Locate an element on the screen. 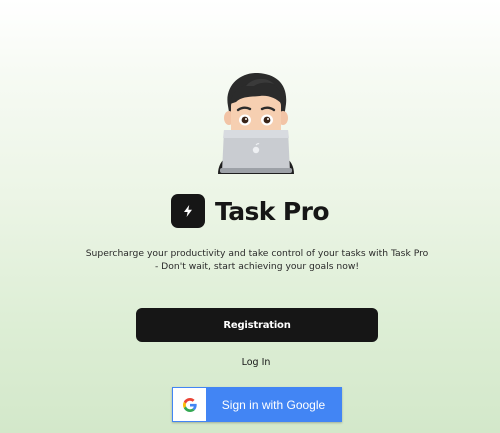 The image size is (500, 433). google-sign-in-label: Sign in with Google is located at coordinates (273, 404).